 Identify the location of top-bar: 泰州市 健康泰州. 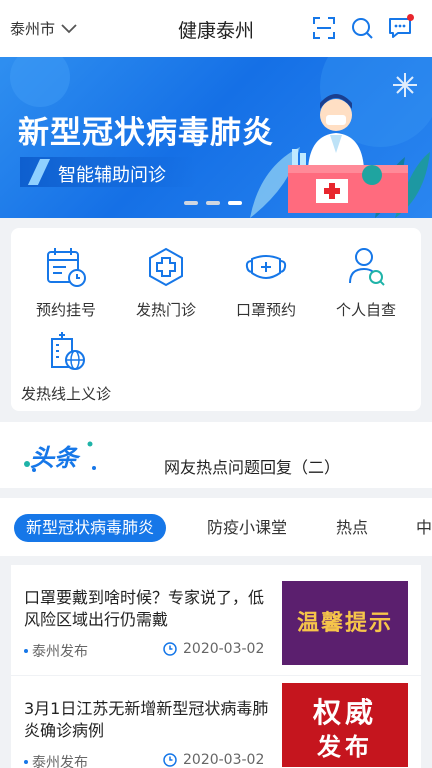
(216, 28).